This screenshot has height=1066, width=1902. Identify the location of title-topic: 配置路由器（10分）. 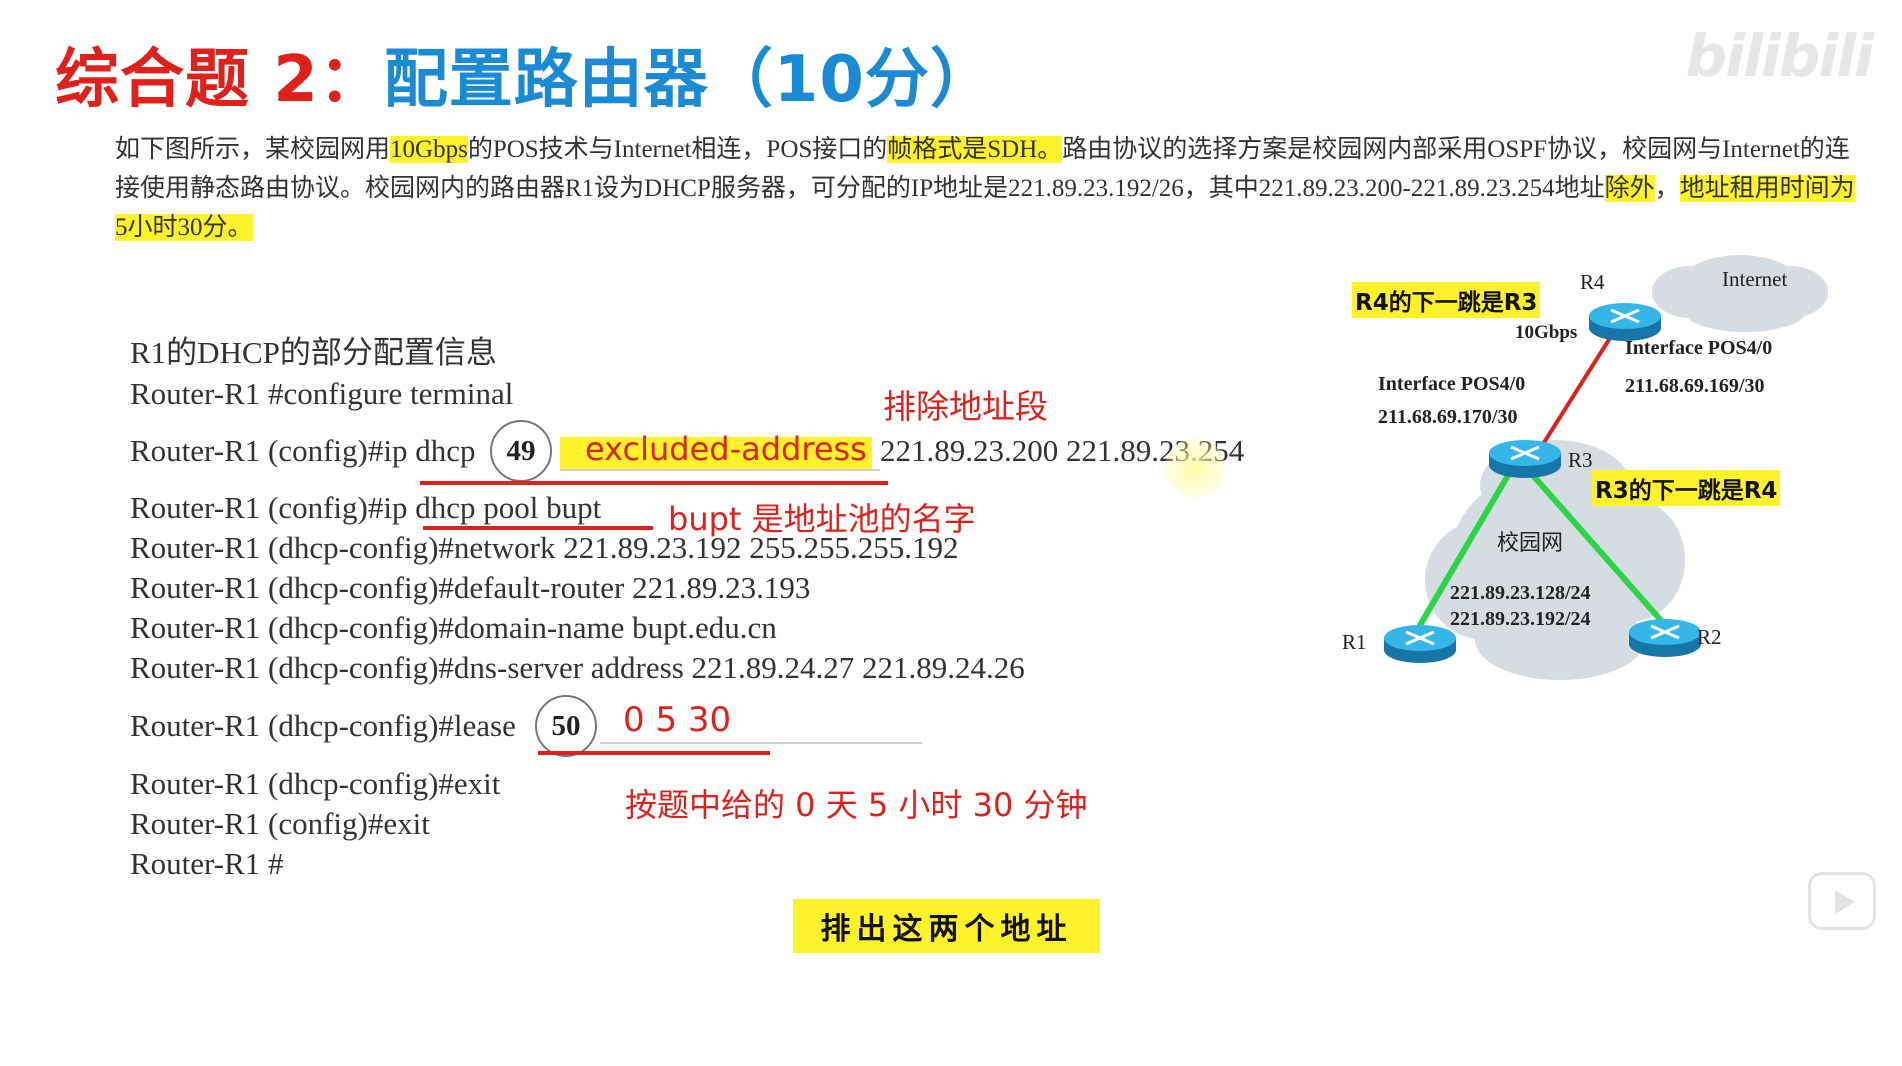
(689, 80).